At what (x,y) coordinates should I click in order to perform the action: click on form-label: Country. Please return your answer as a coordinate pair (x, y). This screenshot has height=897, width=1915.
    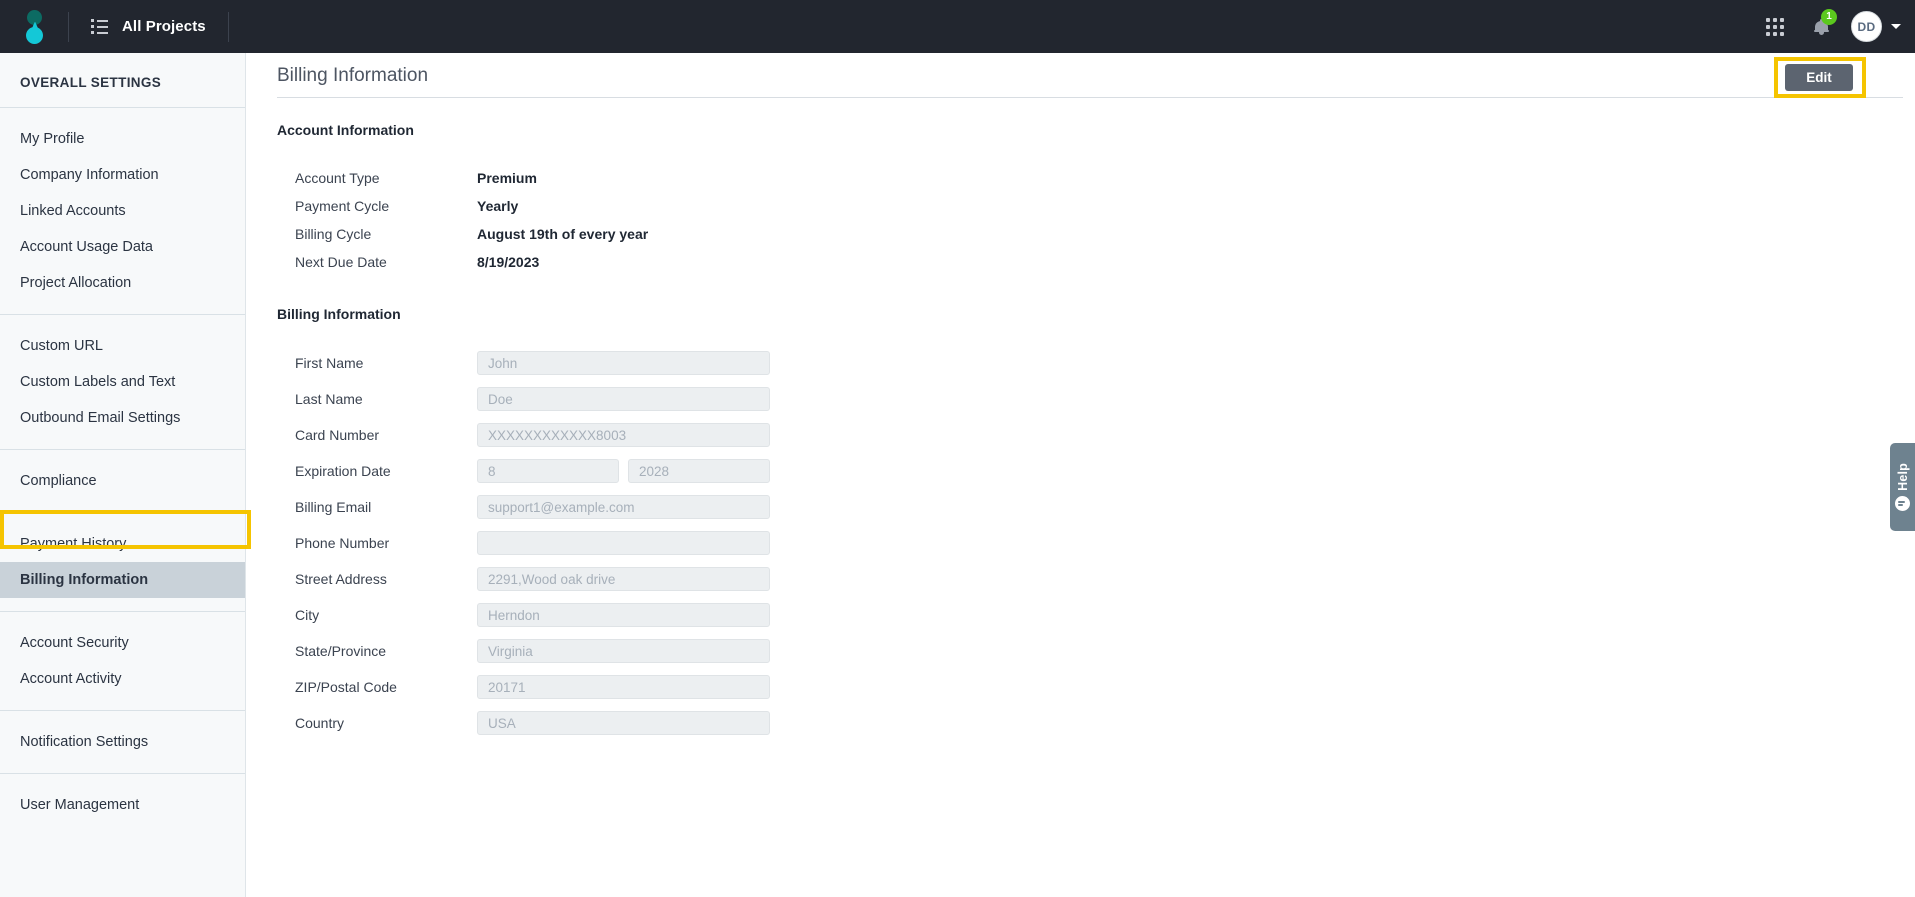
    Looking at the image, I should click on (320, 723).